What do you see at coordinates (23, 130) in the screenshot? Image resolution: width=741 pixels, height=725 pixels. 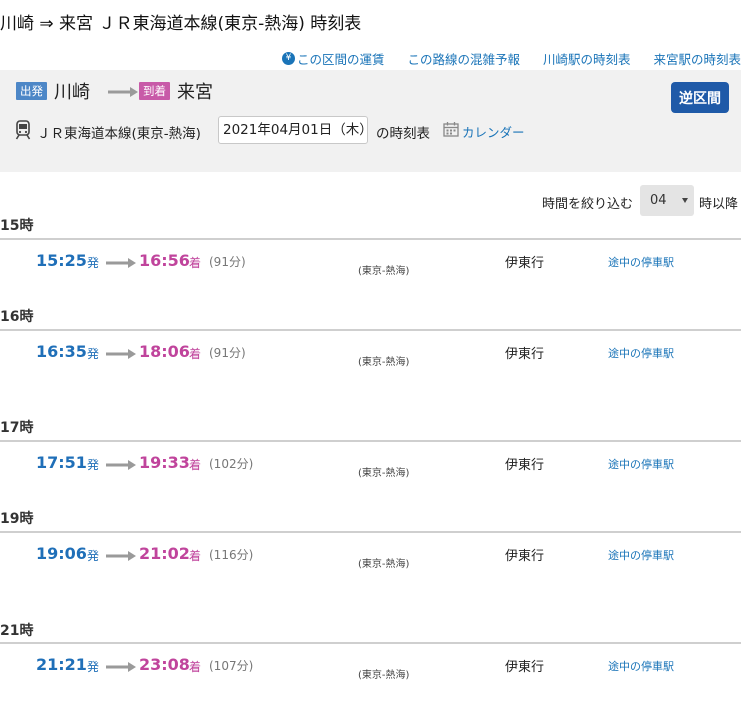 I see `train-icon` at bounding box center [23, 130].